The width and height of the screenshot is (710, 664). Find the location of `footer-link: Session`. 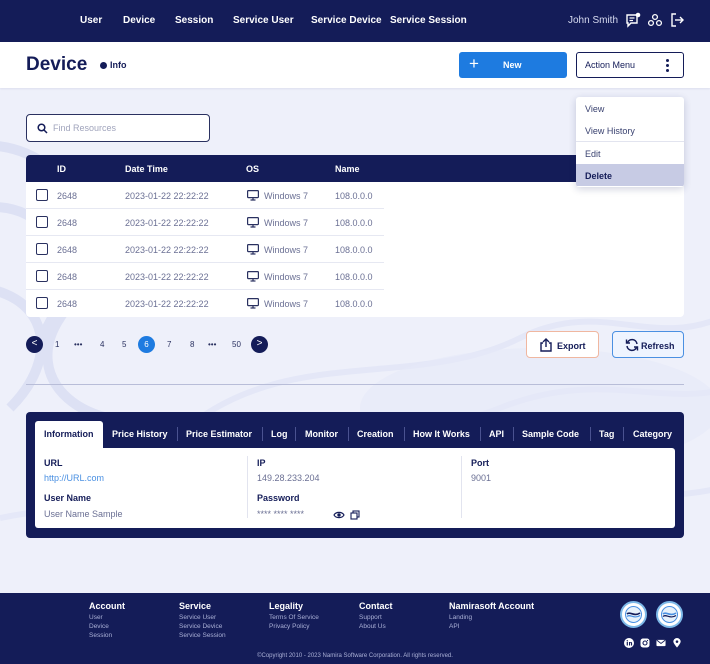

footer-link: Session is located at coordinates (100, 635).